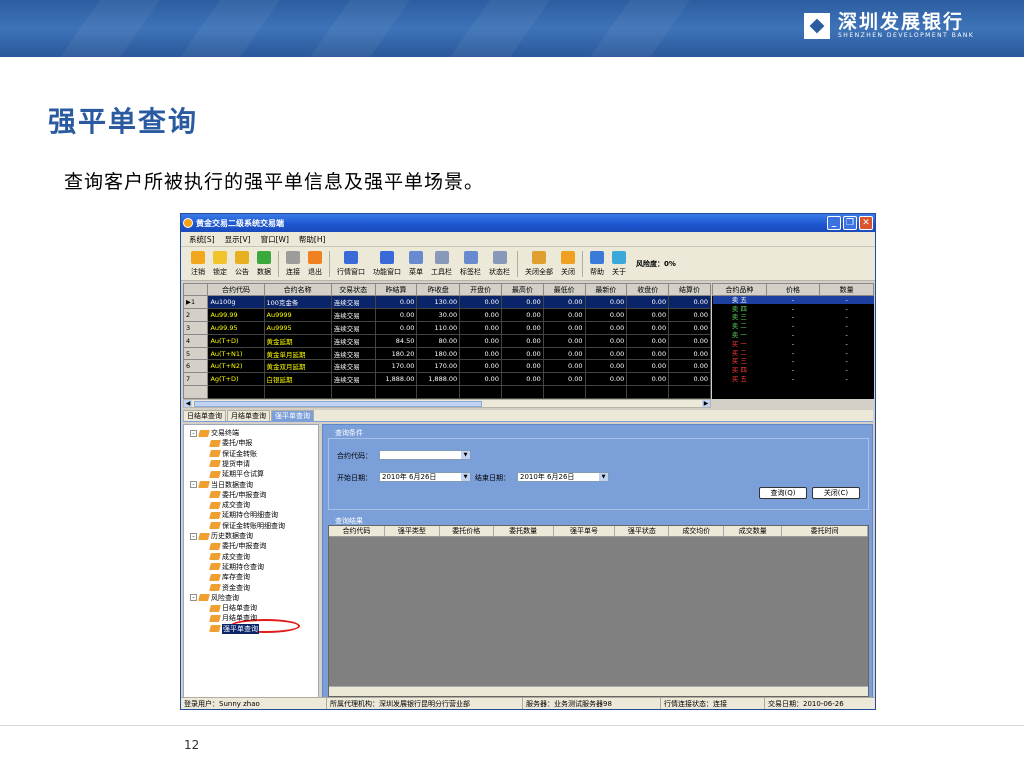 This screenshot has width=1024, height=768. Describe the element at coordinates (783, 493) in the screenshot. I see `query-button: 查询(Q)` at that location.